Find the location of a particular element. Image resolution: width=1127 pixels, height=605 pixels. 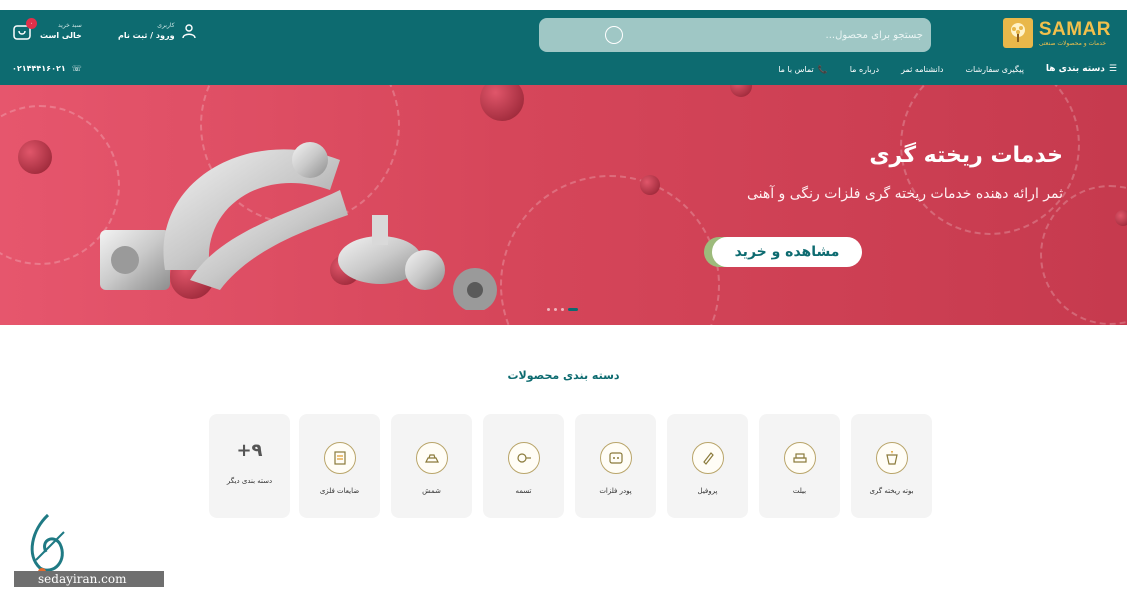

slider-pagination is located at coordinates (562, 309).